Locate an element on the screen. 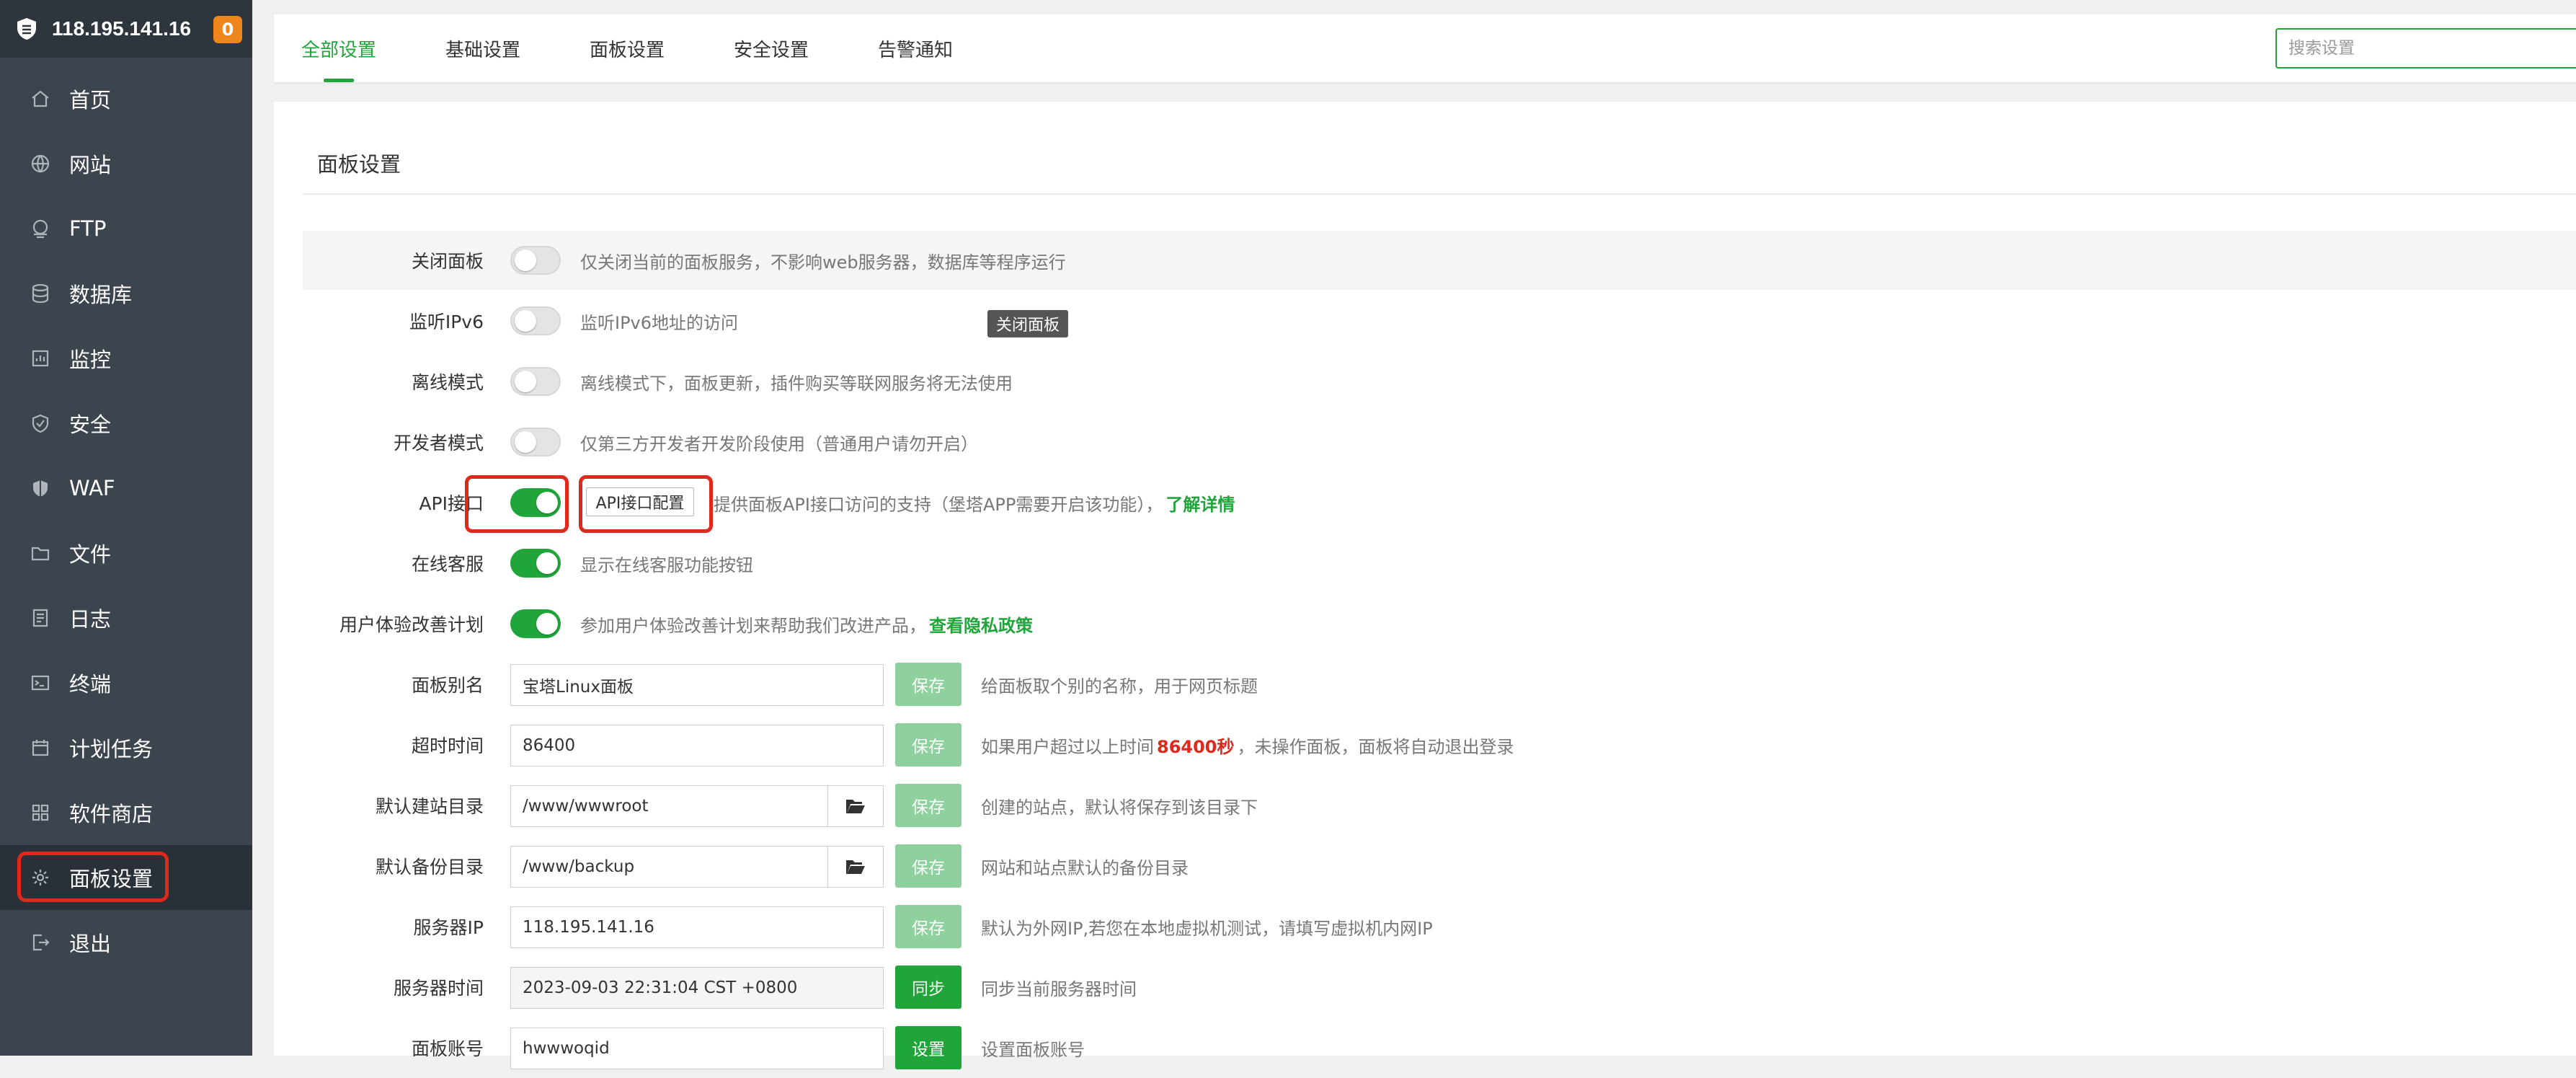 This screenshot has width=2576, height=1078. setting-description: 同步当前服务器时间 is located at coordinates (1059, 988).